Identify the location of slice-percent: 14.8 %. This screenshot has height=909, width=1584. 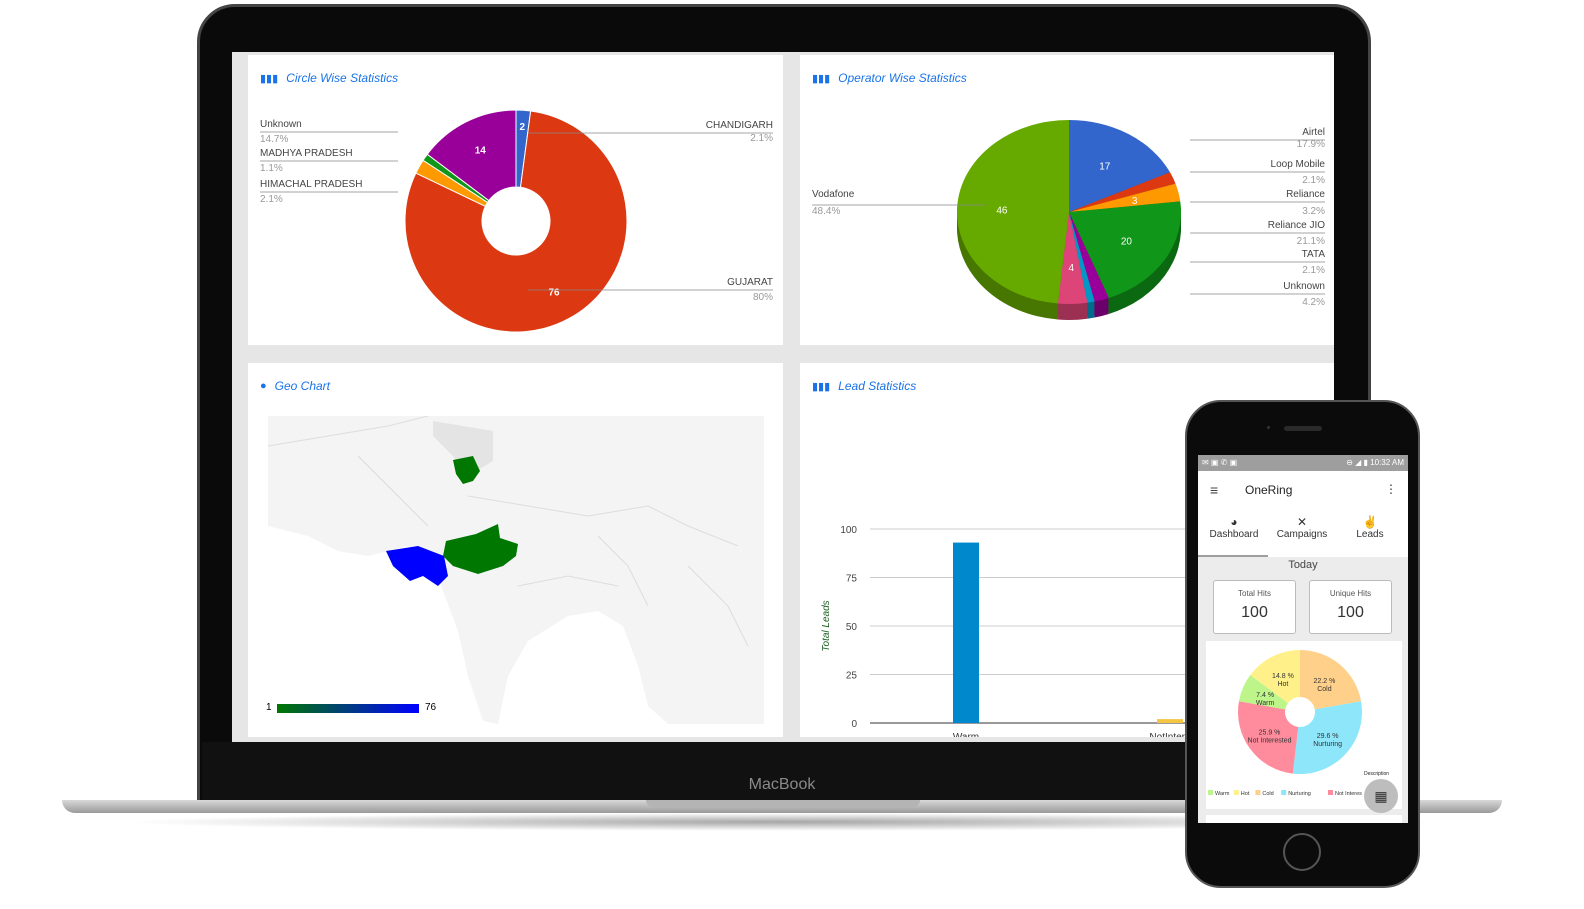
(1283, 676).